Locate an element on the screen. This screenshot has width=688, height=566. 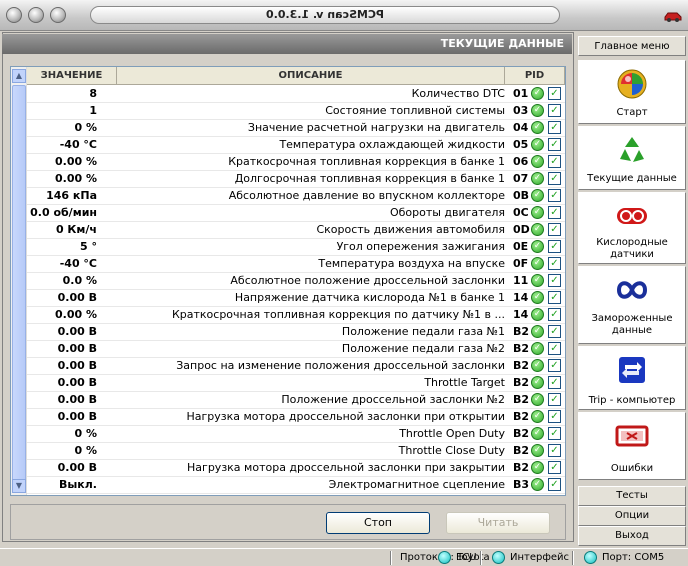
table-row: -40 °C Температура воздуха на впуске 0F ✓ ✓ is located at coordinates (296, 264).